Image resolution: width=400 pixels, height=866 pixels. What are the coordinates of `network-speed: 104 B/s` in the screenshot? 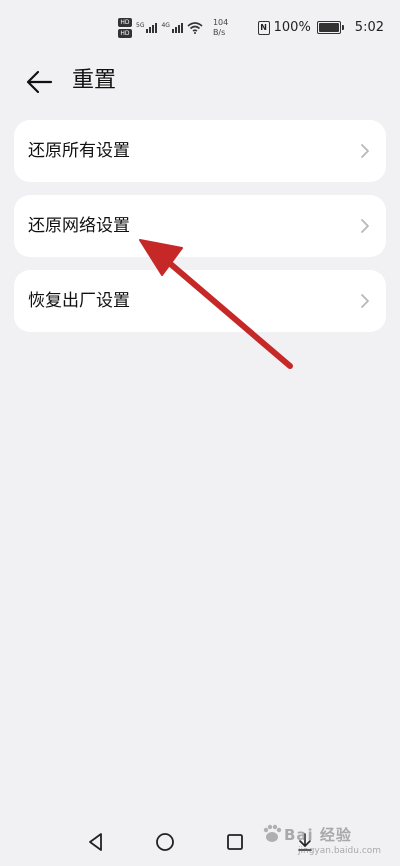 It's located at (220, 28).